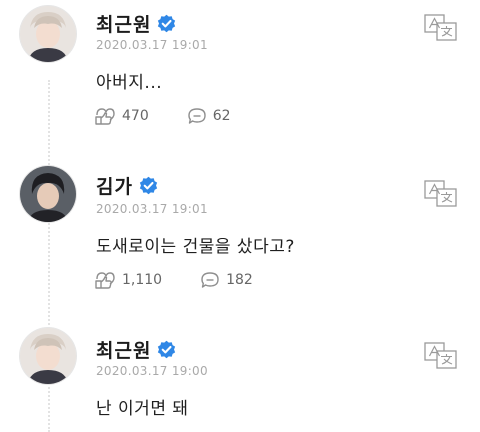  I want to click on comment-button: 62, so click(209, 116).